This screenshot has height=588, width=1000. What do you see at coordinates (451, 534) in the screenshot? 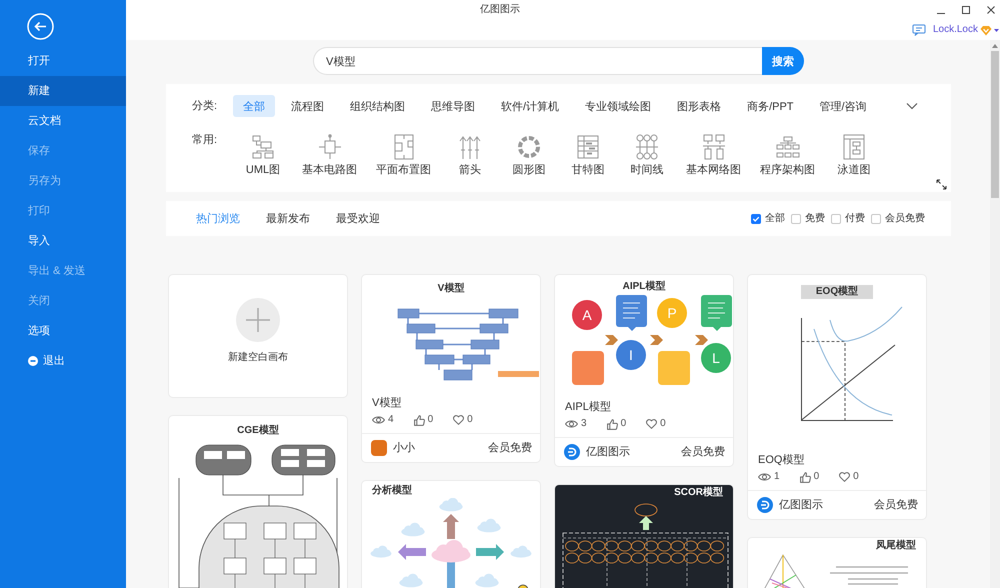
I see `template-card: 分析模型` at bounding box center [451, 534].